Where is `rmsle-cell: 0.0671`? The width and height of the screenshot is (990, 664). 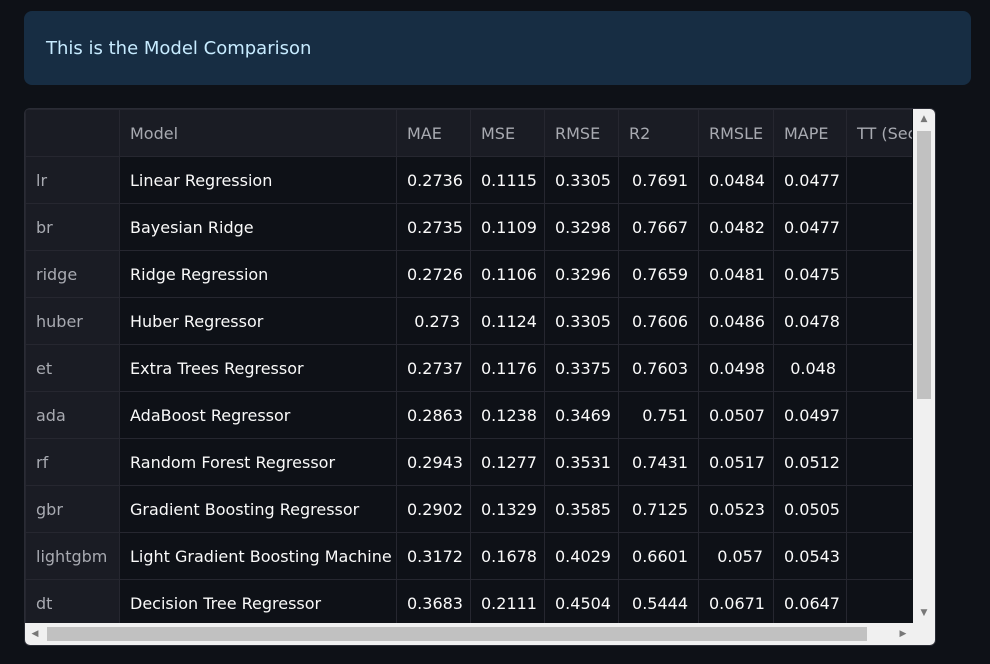 rmsle-cell: 0.0671 is located at coordinates (736, 601).